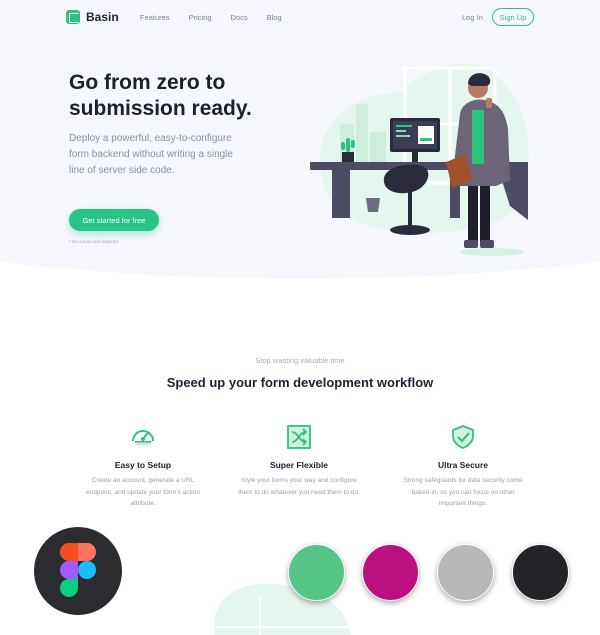  I want to click on shield-check-icon, so click(463, 437).